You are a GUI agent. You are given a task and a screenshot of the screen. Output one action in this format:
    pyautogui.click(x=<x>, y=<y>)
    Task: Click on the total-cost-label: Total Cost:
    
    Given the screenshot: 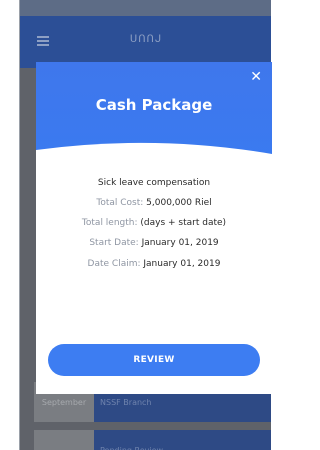 What is the action you would take?
    pyautogui.click(x=120, y=203)
    